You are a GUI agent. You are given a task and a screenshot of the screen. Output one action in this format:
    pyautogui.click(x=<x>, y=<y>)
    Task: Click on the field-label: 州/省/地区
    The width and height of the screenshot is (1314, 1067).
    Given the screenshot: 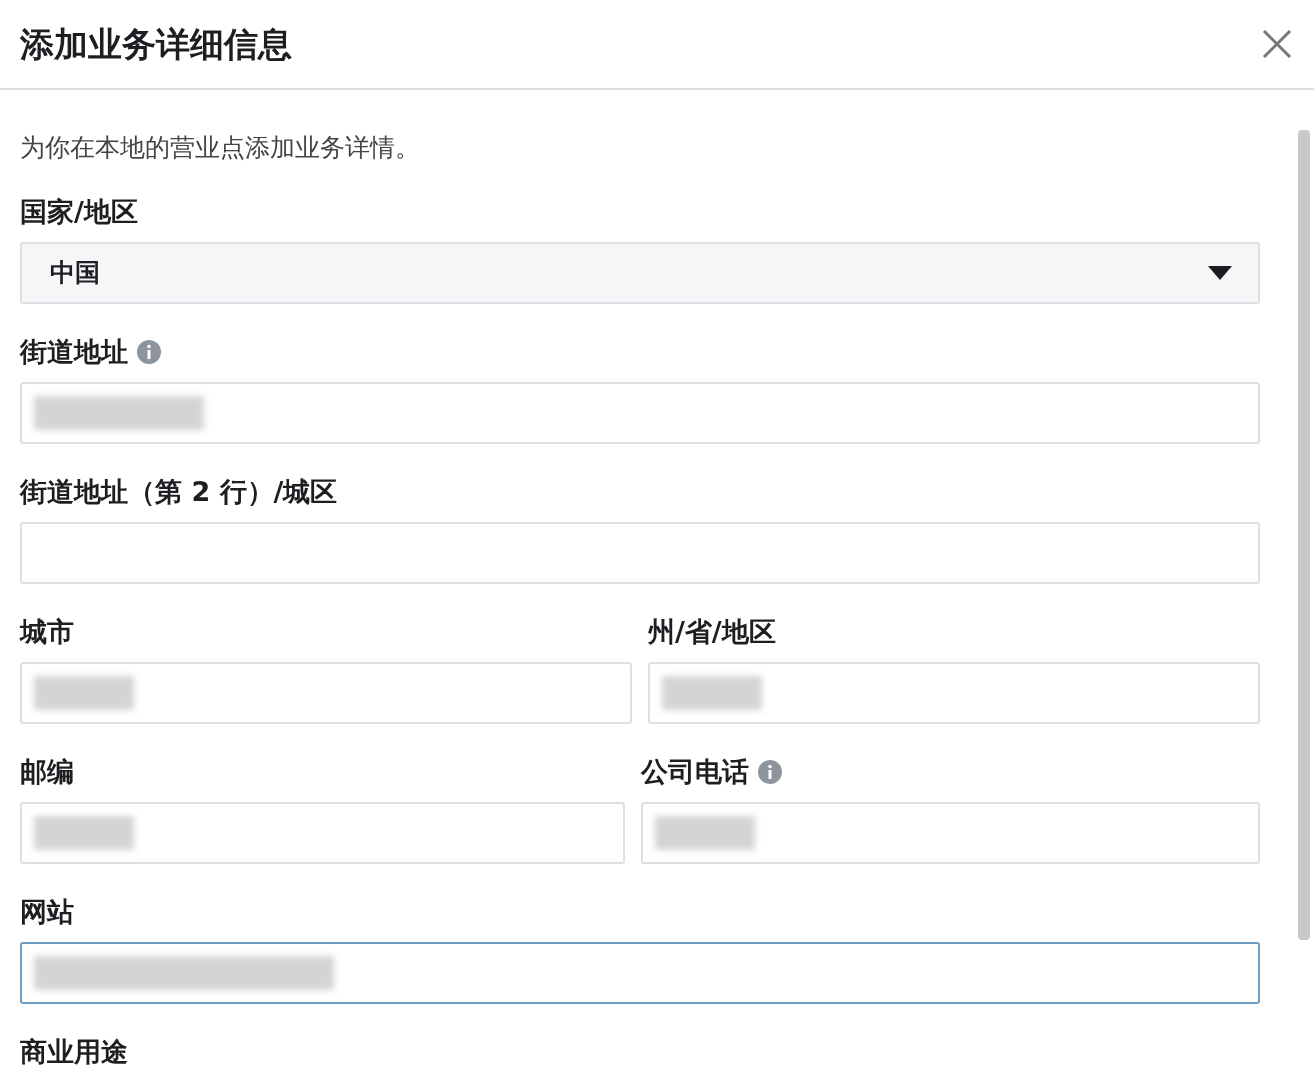 What is the action you would take?
    pyautogui.click(x=712, y=632)
    